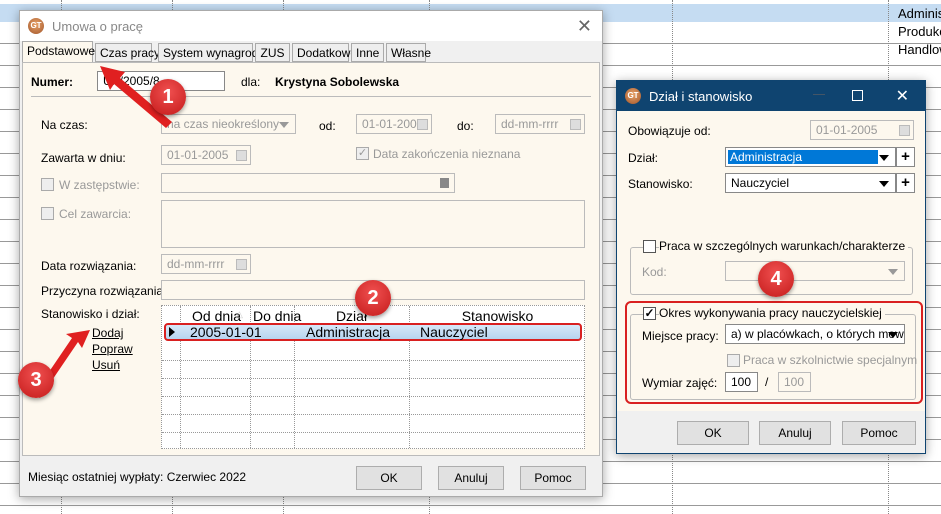  What do you see at coordinates (373, 298) in the screenshot?
I see `annotation-badge-2: 2` at bounding box center [373, 298].